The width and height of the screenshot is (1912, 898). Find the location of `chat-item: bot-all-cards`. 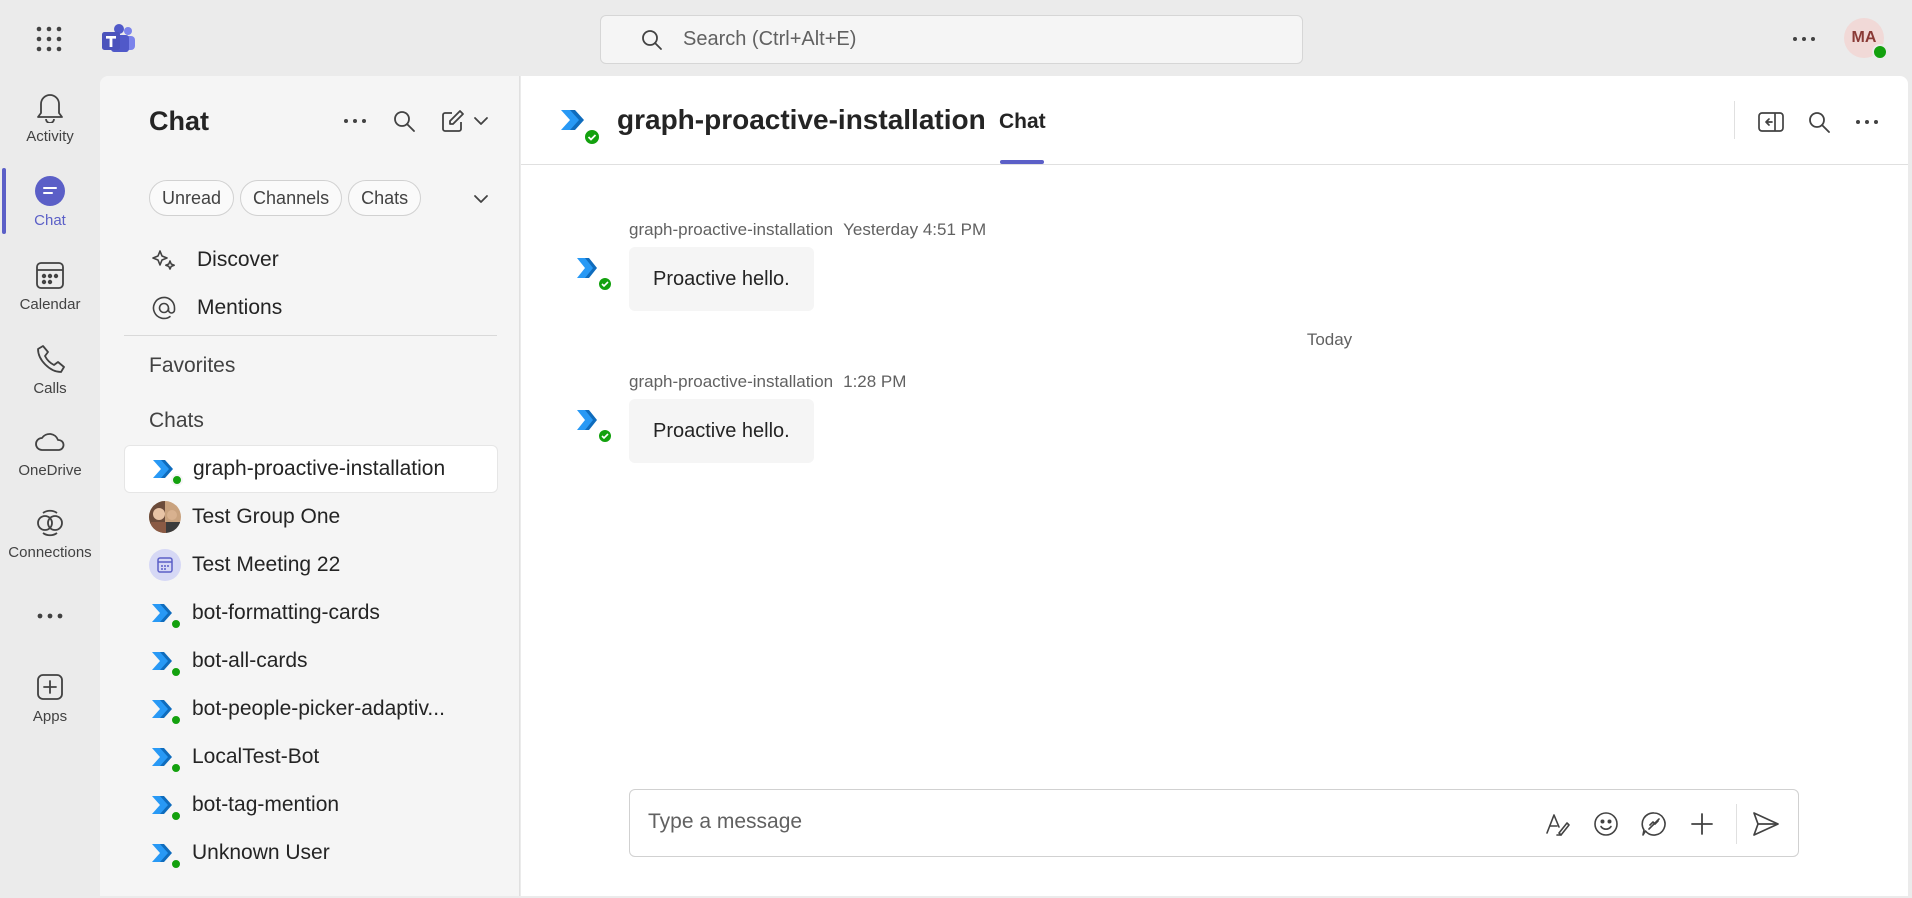

chat-item: bot-all-cards is located at coordinates (311, 661).